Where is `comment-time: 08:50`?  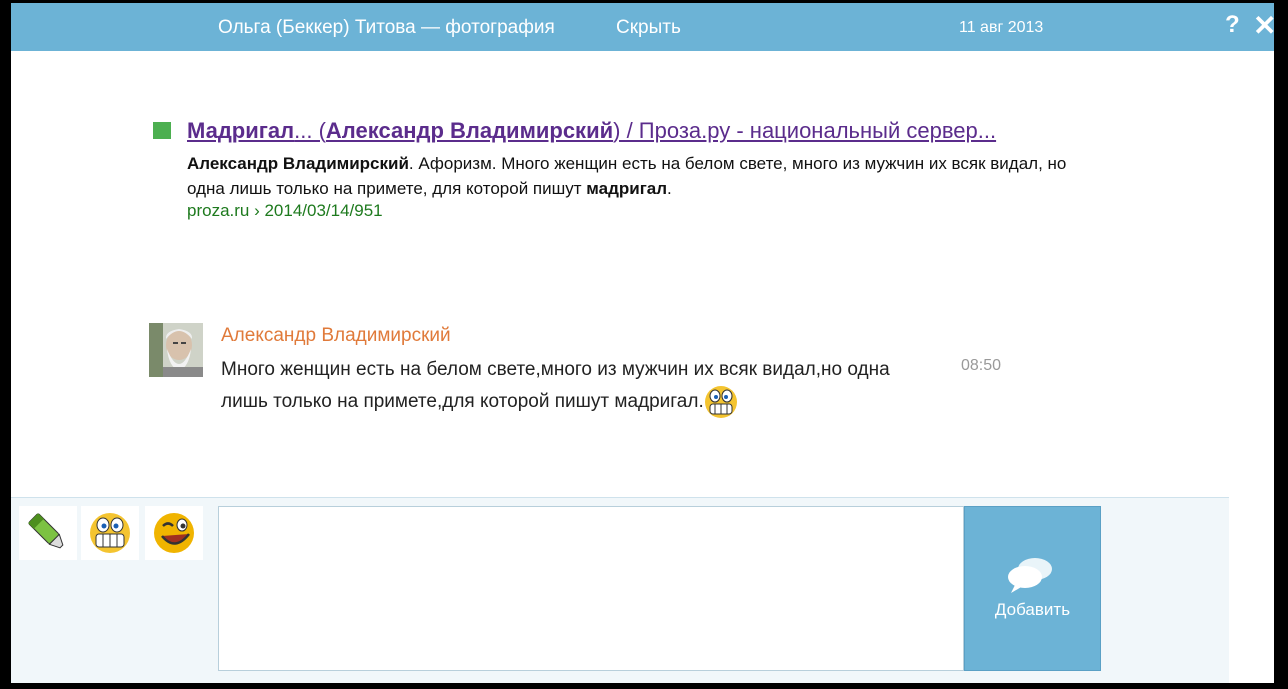 comment-time: 08:50 is located at coordinates (981, 365).